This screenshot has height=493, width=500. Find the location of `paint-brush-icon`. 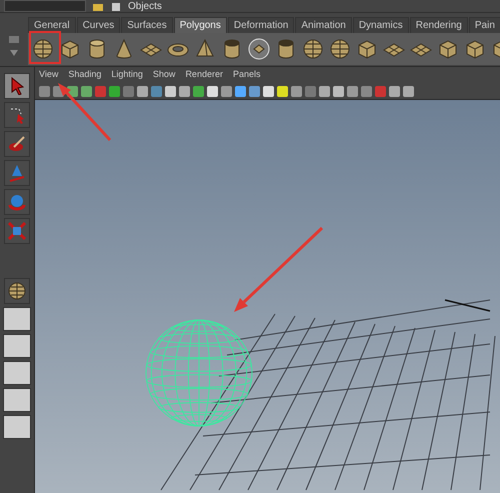

paint-brush-icon is located at coordinates (17, 144).